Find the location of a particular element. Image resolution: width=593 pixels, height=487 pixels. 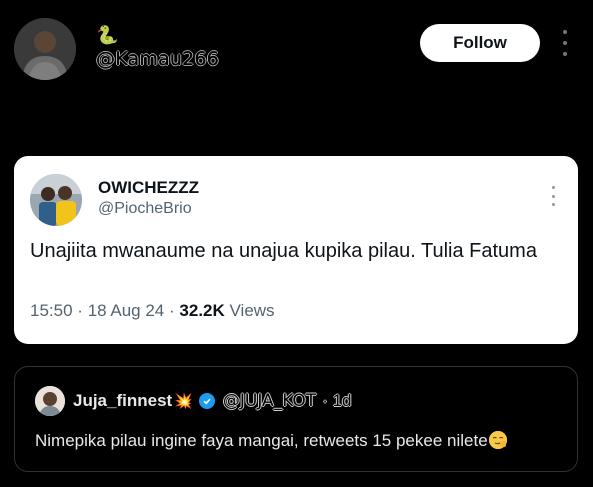

reply-header: Juja_finnest 💥 @JUJA_KOT · 1d is located at coordinates (212, 401).